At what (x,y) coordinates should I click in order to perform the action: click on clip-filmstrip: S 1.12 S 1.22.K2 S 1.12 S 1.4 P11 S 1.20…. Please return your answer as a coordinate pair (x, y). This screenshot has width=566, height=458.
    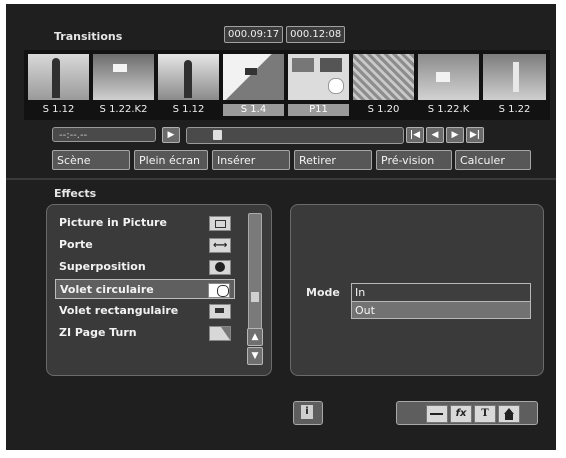
    Looking at the image, I should click on (287, 85).